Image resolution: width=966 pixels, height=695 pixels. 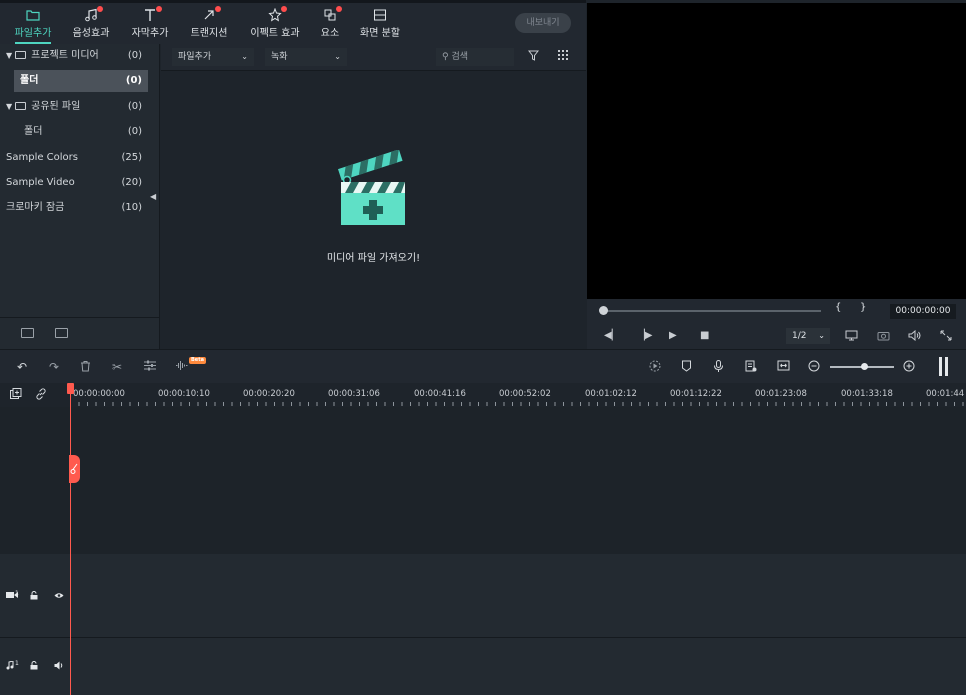 I want to click on cut-icon: ✂, so click(x=117, y=367).